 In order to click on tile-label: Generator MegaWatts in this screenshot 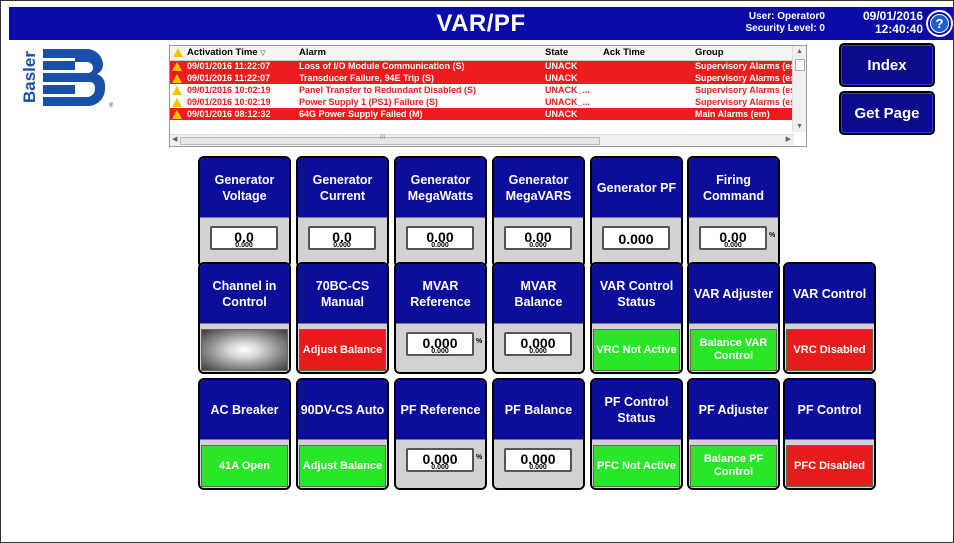, I will do `click(440, 187)`.